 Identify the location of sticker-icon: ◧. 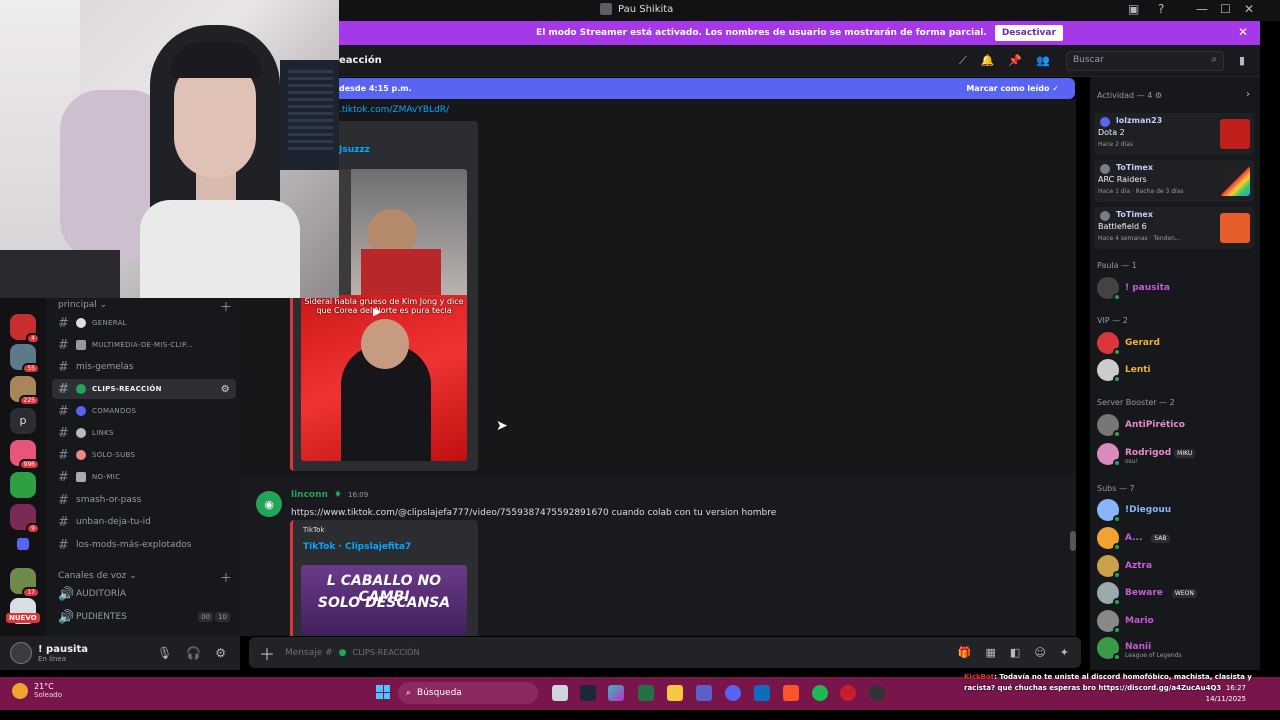
(1015, 652).